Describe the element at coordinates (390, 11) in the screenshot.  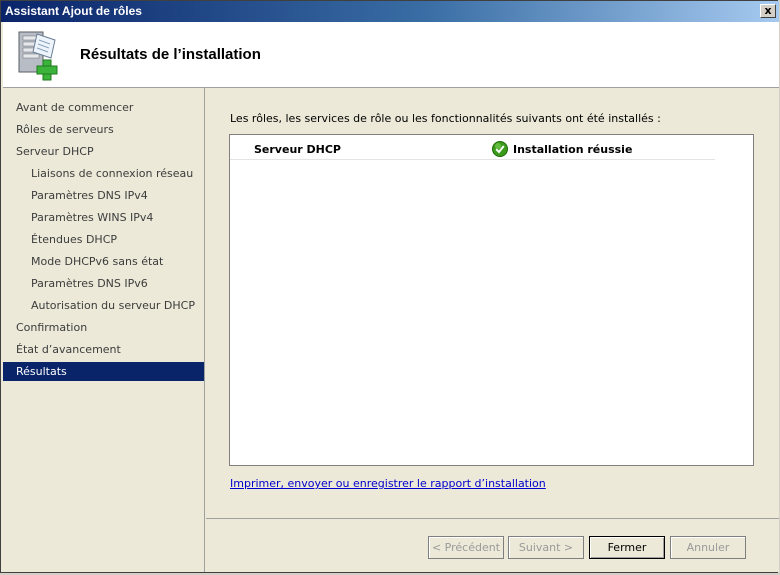
I see `title-bar: Assistant Ajout de rôles x` at that location.